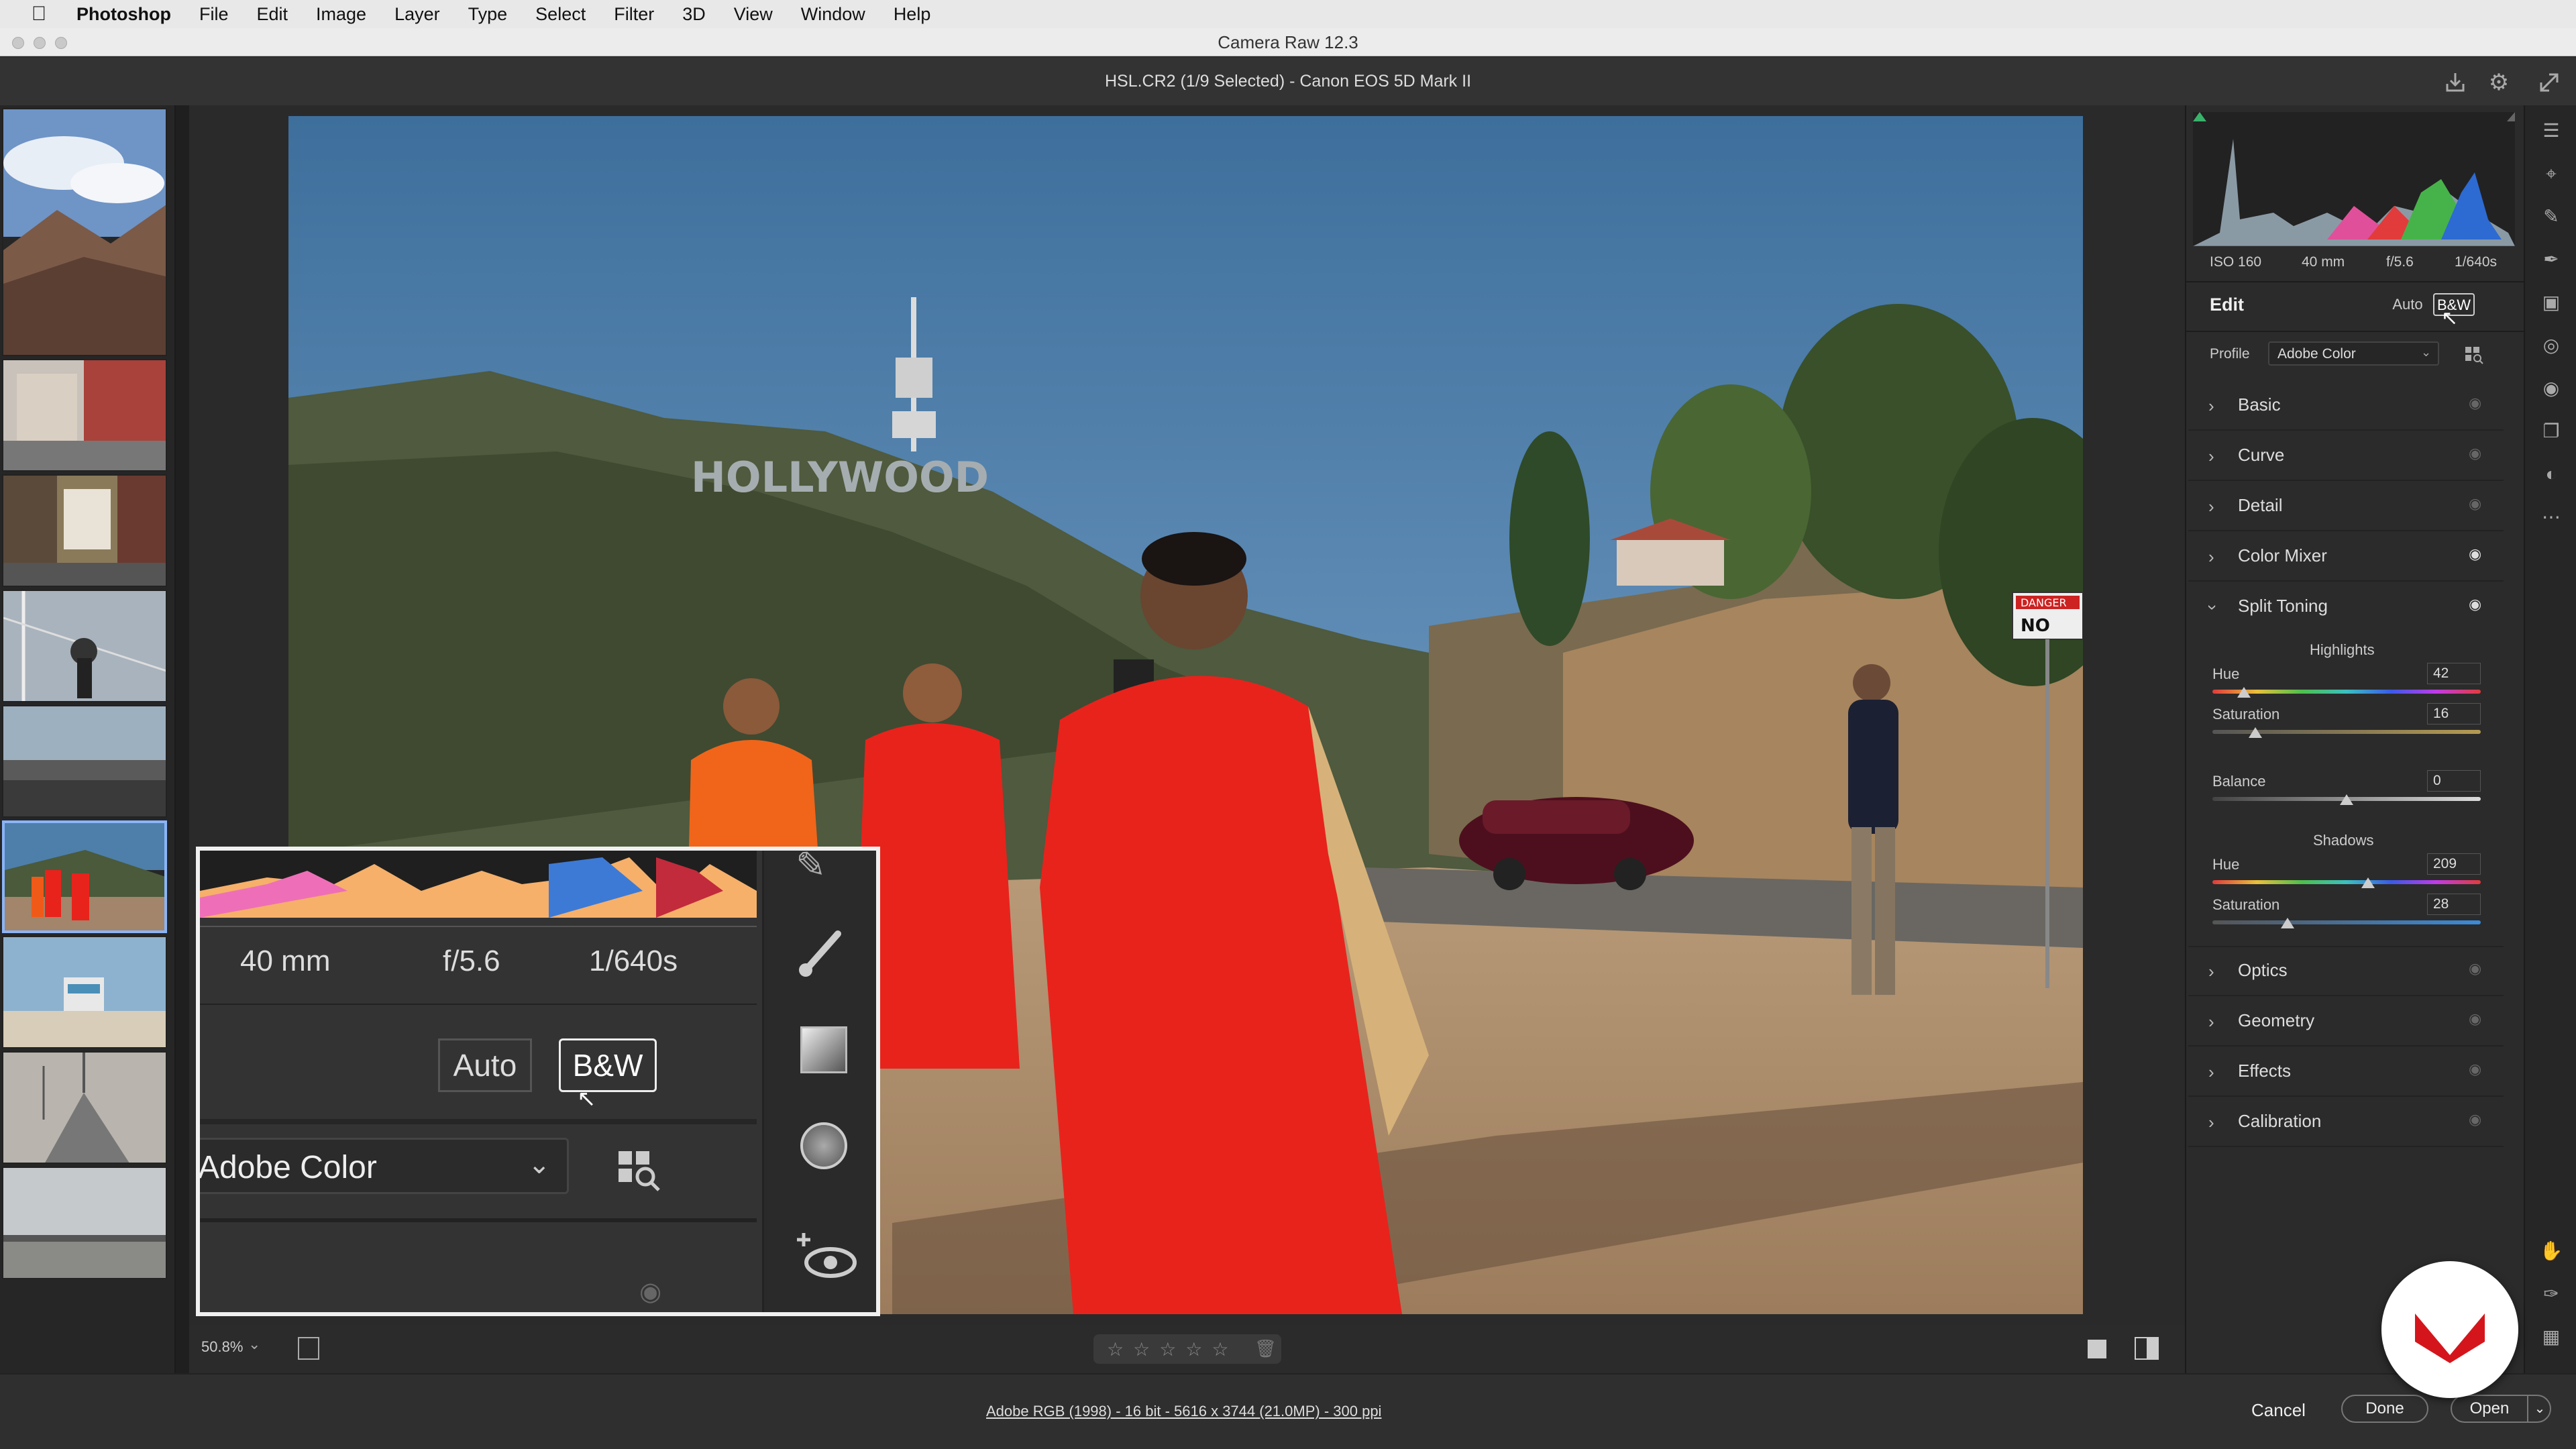  What do you see at coordinates (634, 14) in the screenshot?
I see `menu-filter: Filter` at bounding box center [634, 14].